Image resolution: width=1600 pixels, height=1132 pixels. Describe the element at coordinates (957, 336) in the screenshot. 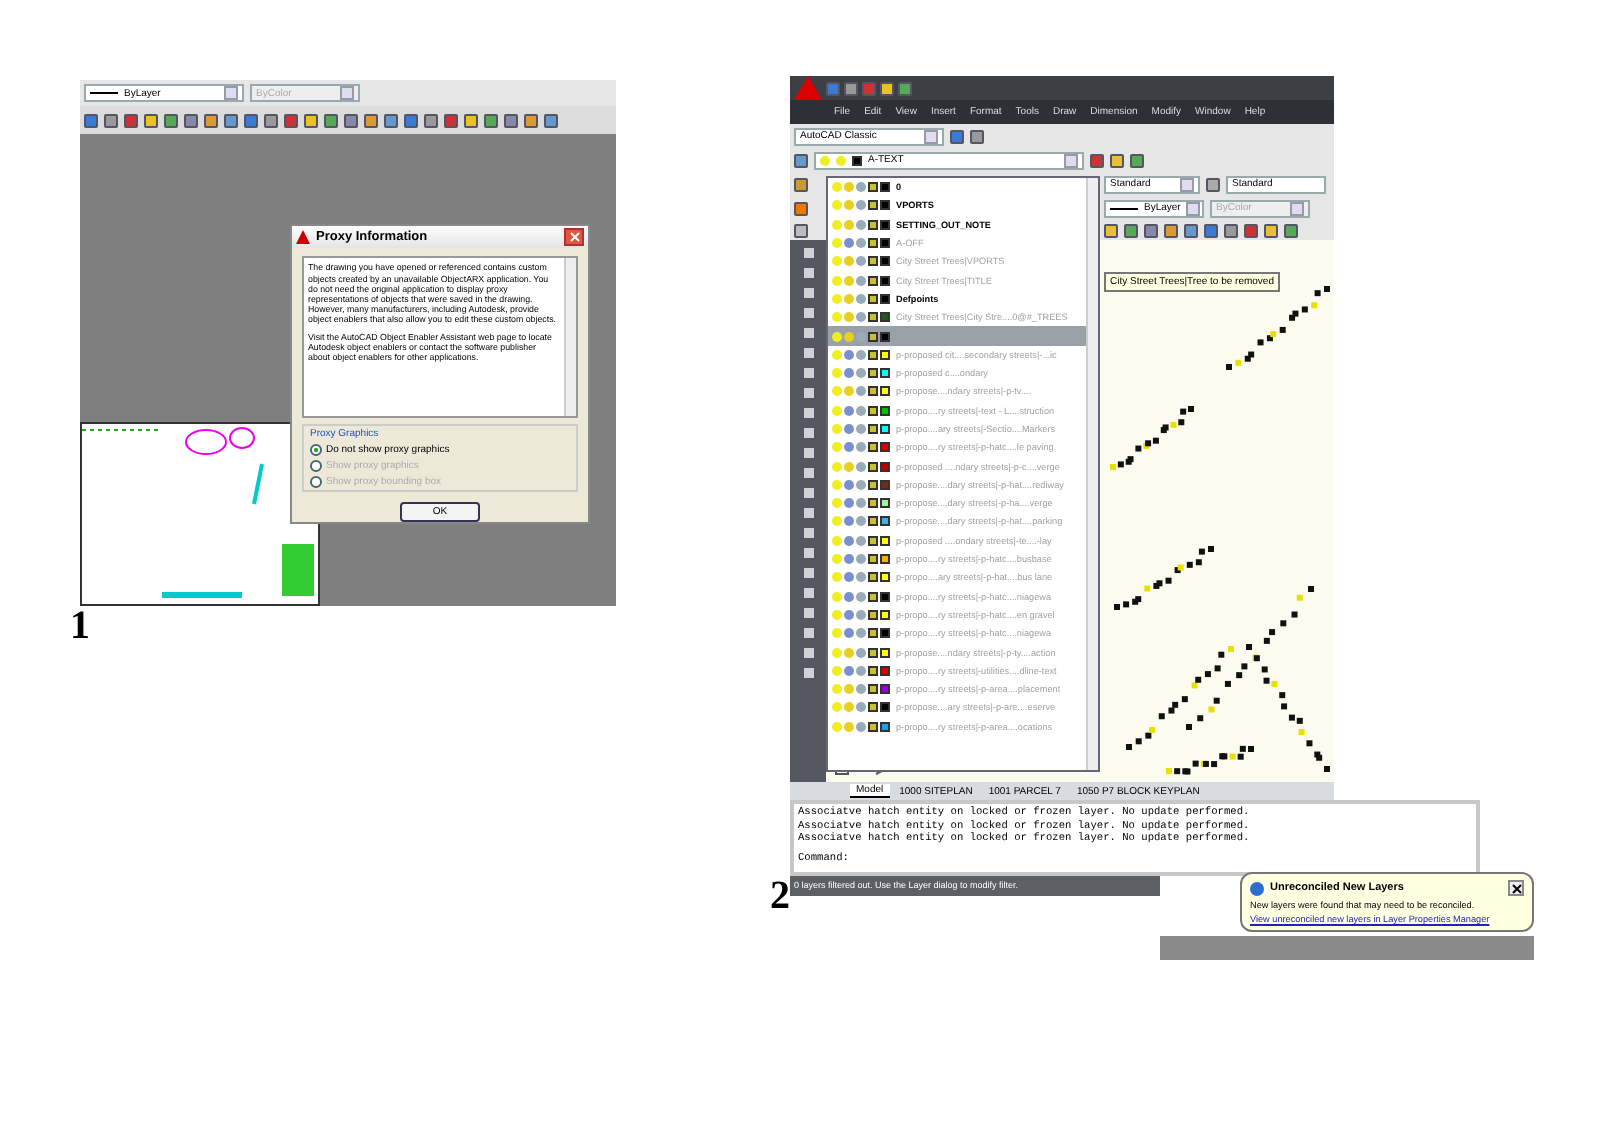

I see `layer-item` at that location.